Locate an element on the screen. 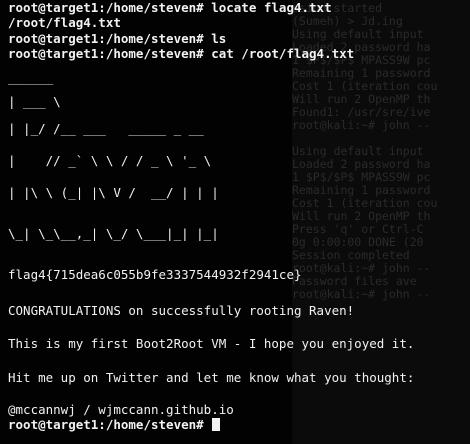 Image resolution: width=470 pixels, height=444 pixels. ascii-art-line-4: | // _` \ \ / / _ \ '_ \ is located at coordinates (110, 160).